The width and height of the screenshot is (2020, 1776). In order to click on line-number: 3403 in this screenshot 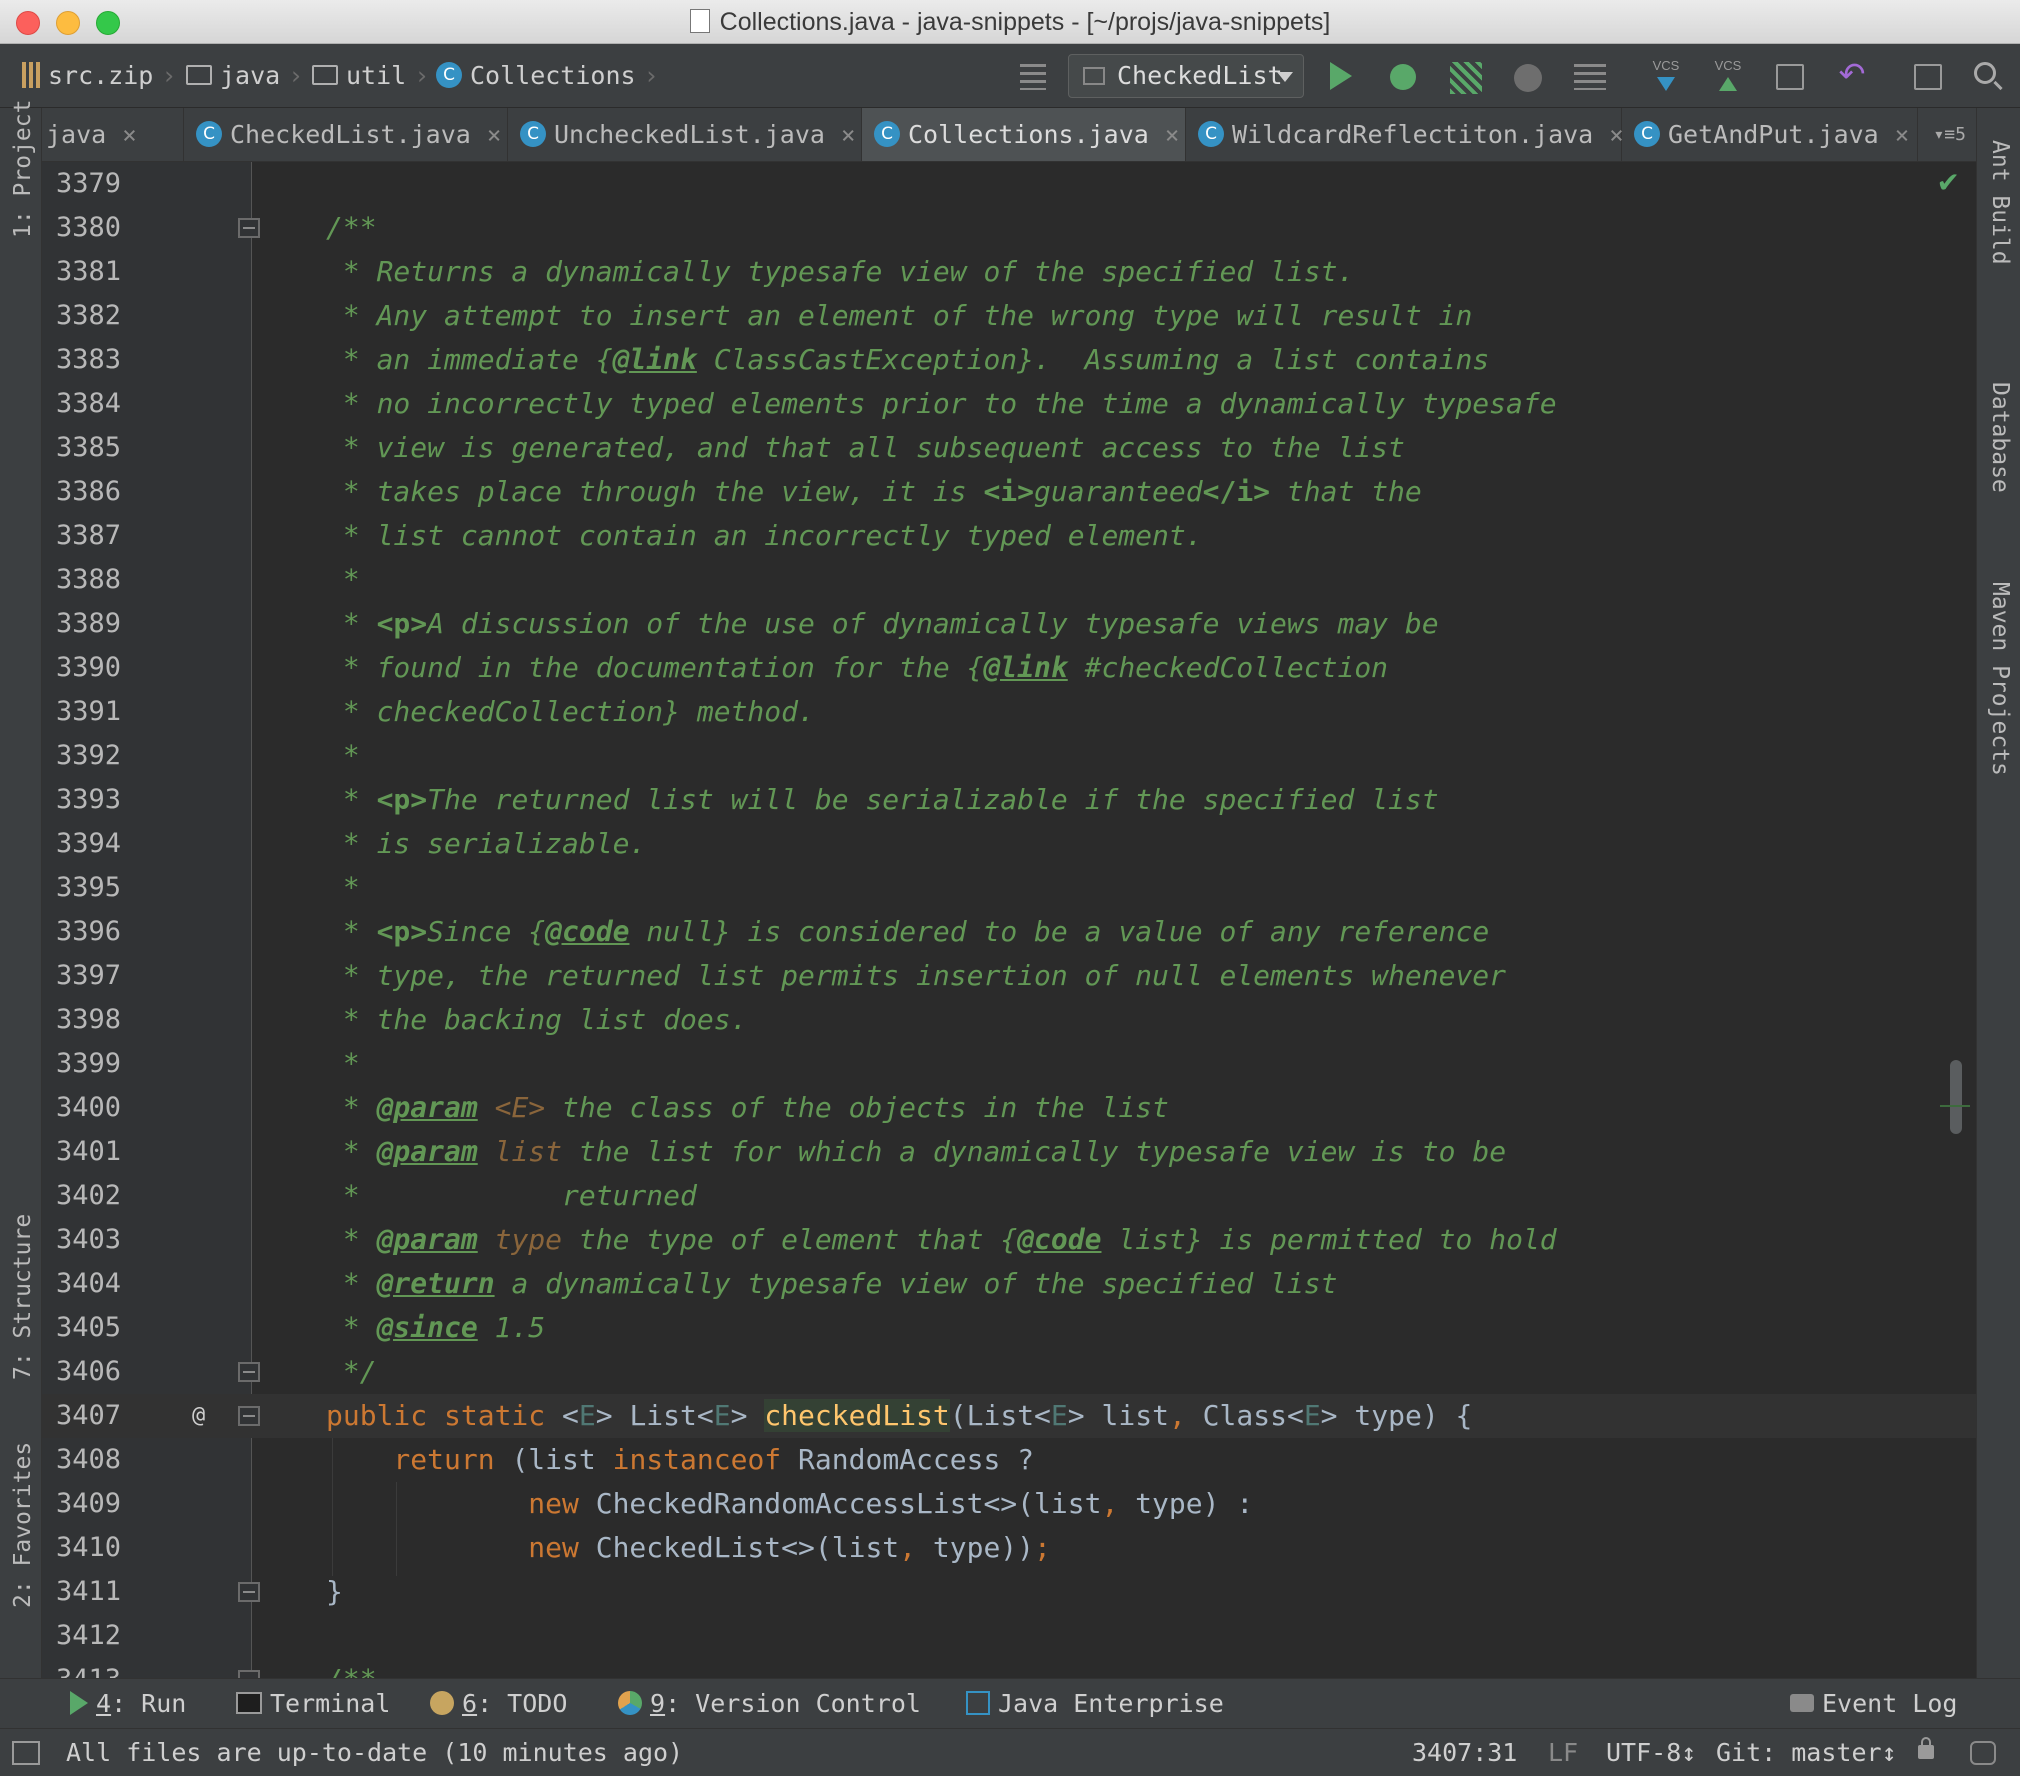, I will do `click(88, 1240)`.